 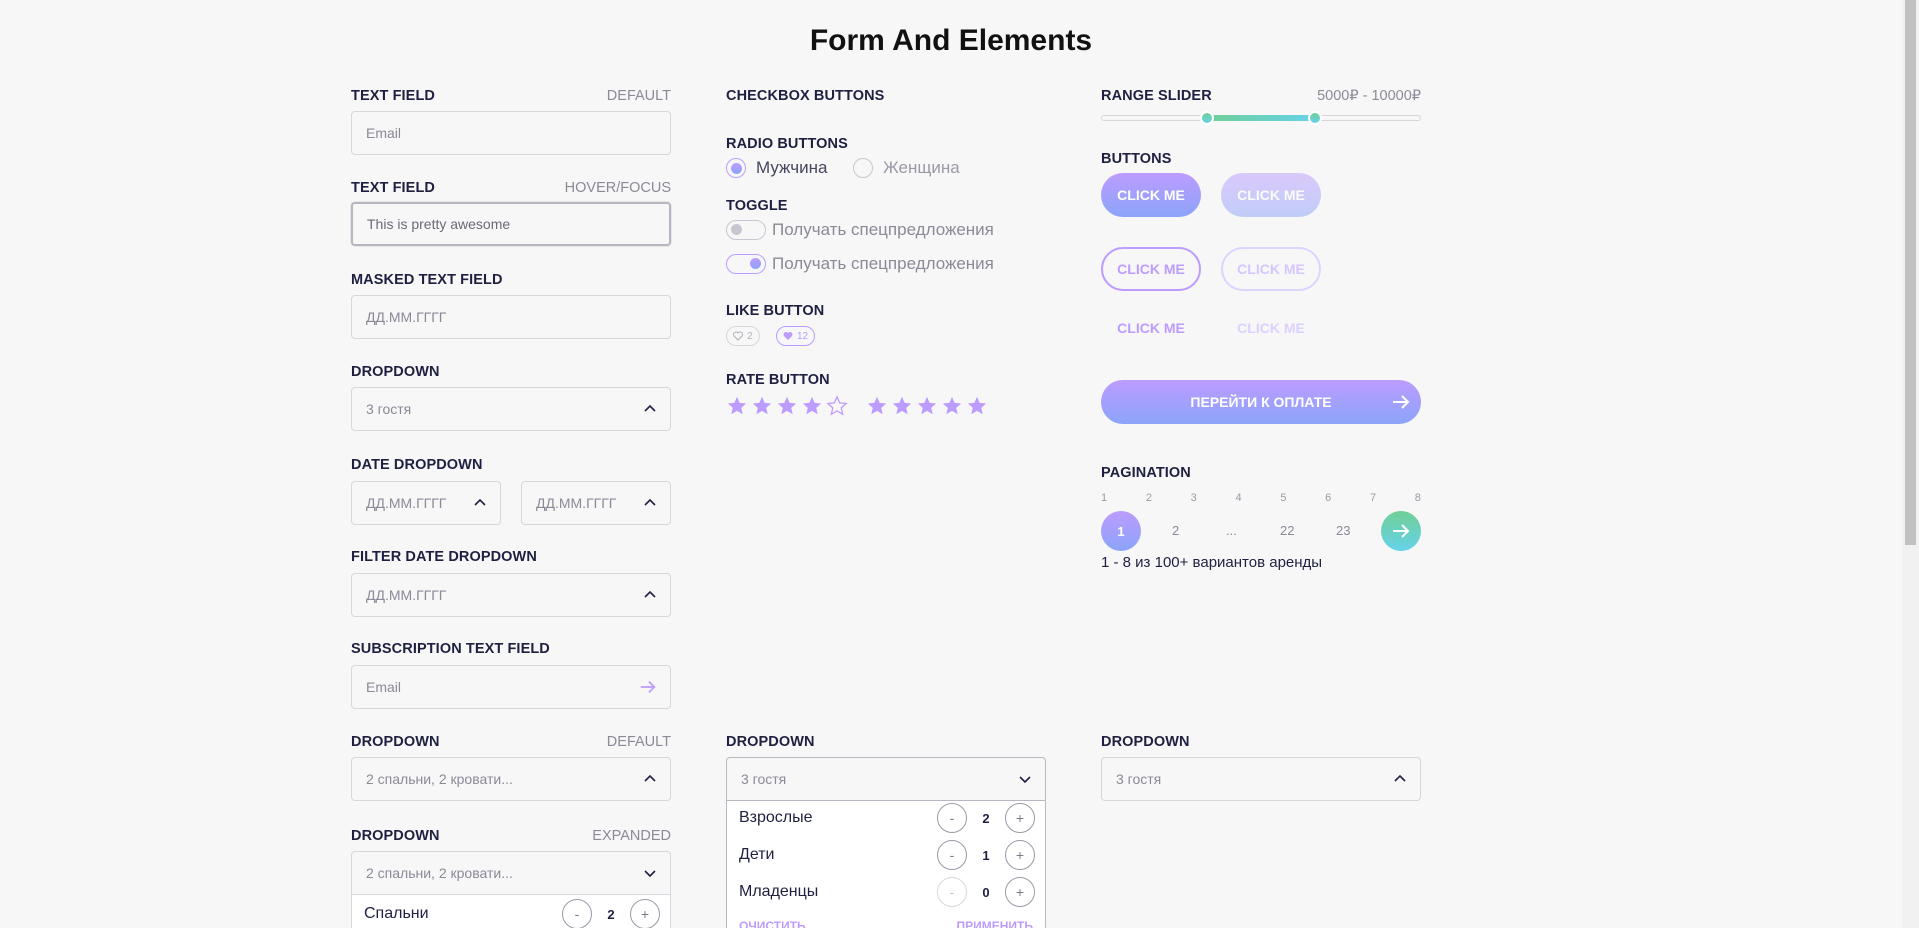 I want to click on scrollbar-thumb, so click(x=1910, y=272).